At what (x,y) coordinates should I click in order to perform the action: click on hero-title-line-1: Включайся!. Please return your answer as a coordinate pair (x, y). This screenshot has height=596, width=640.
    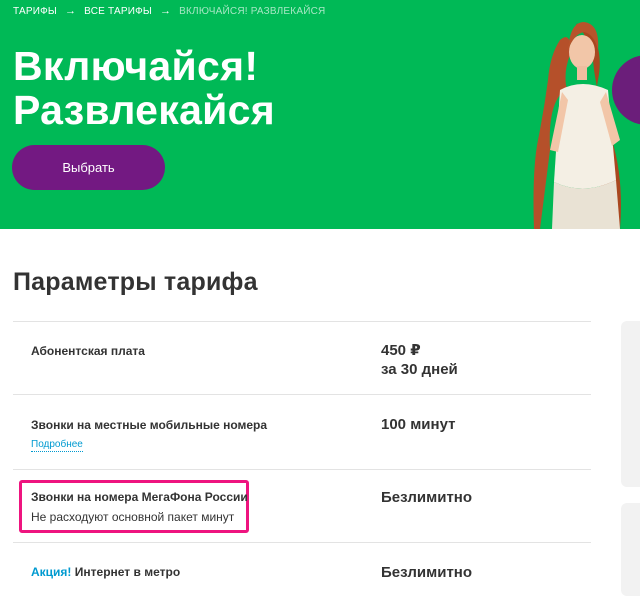
    Looking at the image, I should click on (136, 66).